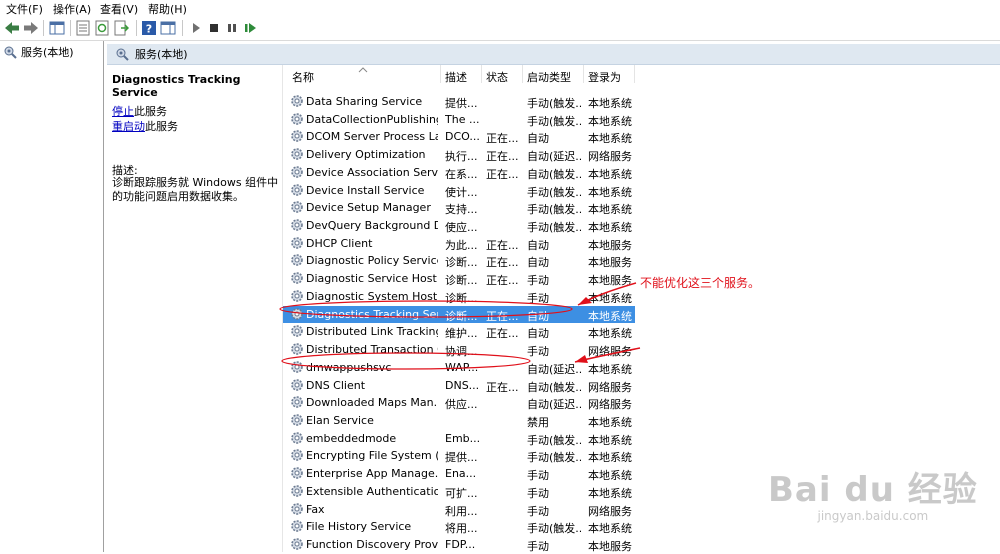 The width and height of the screenshot is (1000, 554). Describe the element at coordinates (700, 283) in the screenshot. I see `annotation-text: 不能优化这三个服务。` at that location.